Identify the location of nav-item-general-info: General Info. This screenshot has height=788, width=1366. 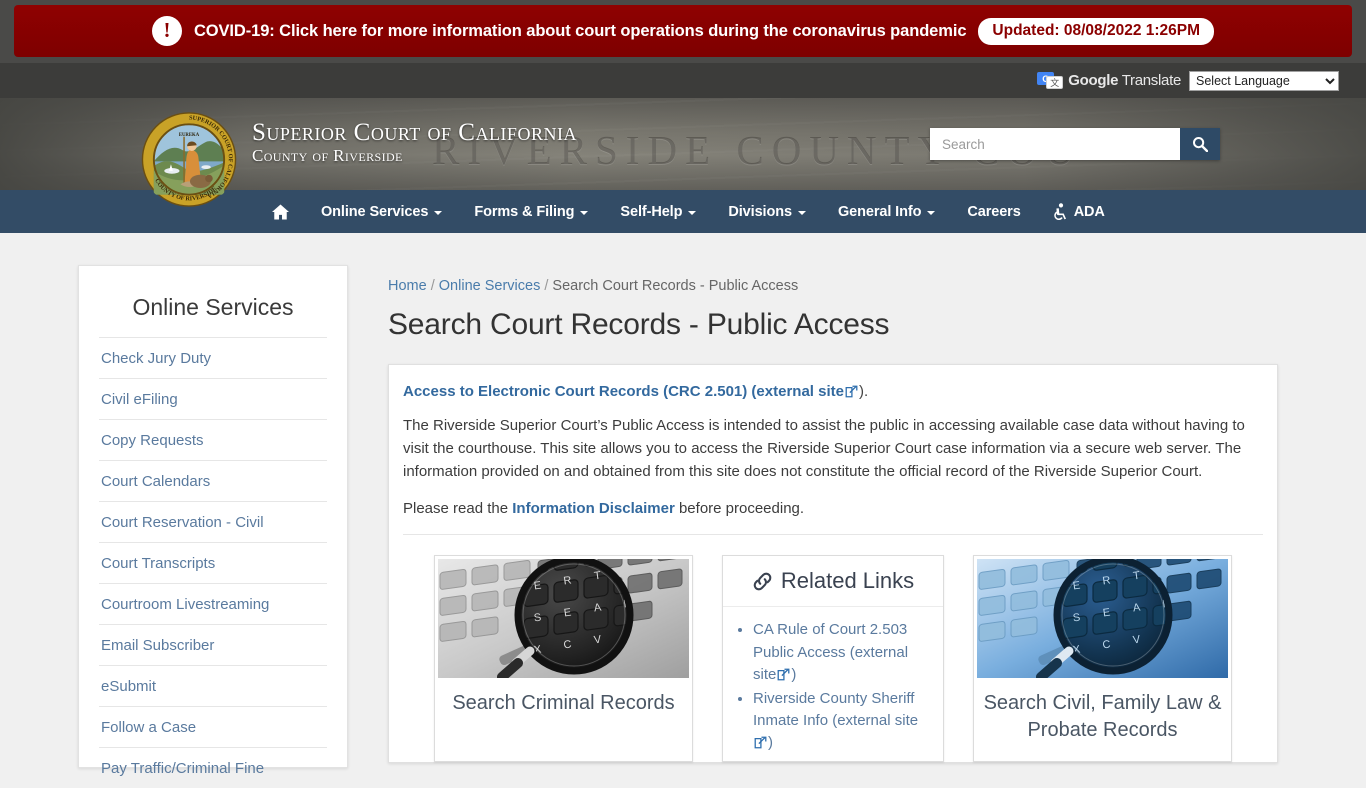
(886, 211).